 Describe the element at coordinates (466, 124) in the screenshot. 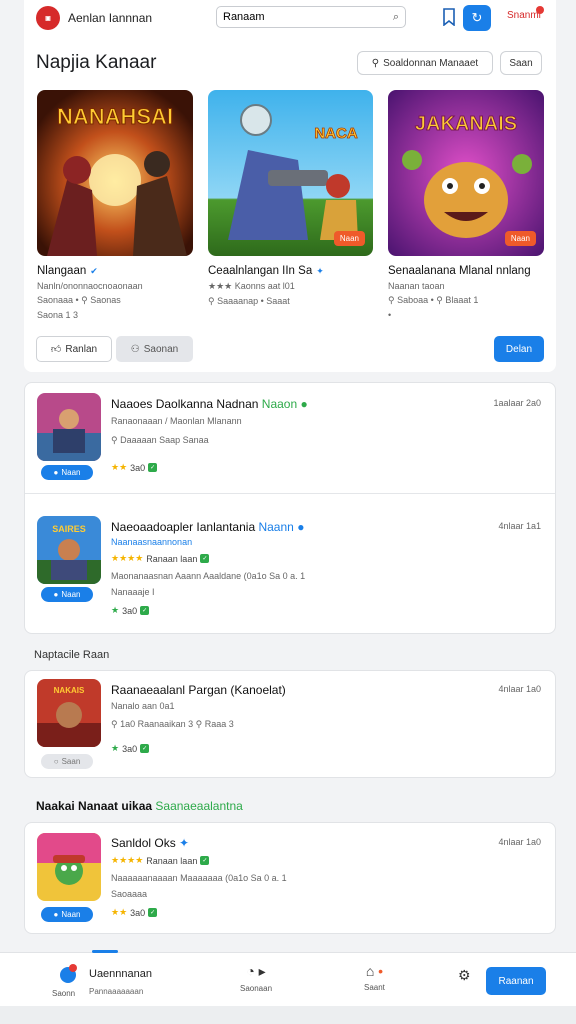

I see `cover-title: JAKANAIS` at that location.